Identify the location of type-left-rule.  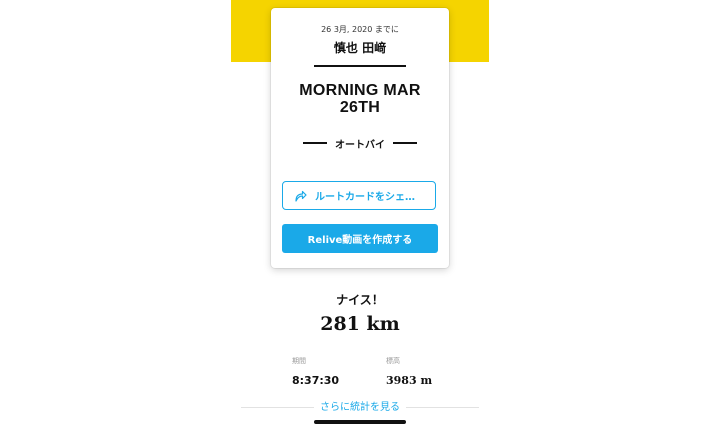
(315, 143).